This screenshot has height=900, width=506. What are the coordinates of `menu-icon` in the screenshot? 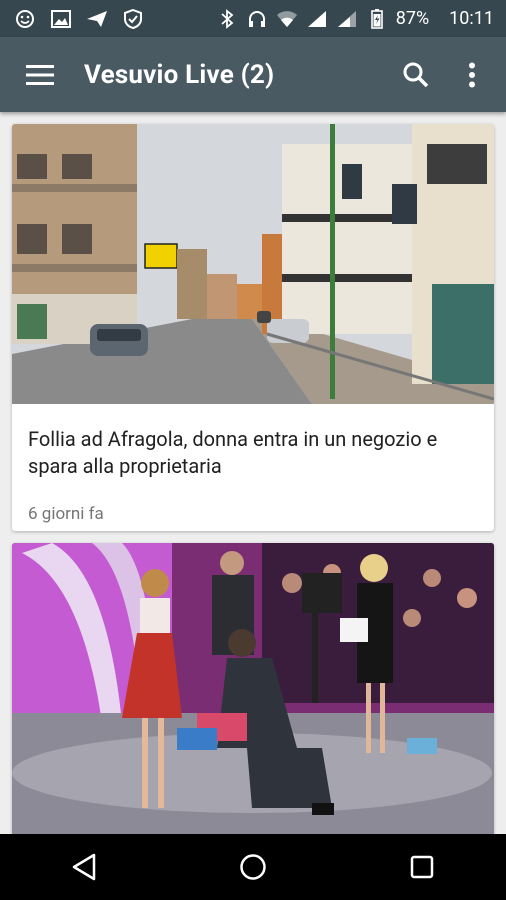 It's located at (40, 74).